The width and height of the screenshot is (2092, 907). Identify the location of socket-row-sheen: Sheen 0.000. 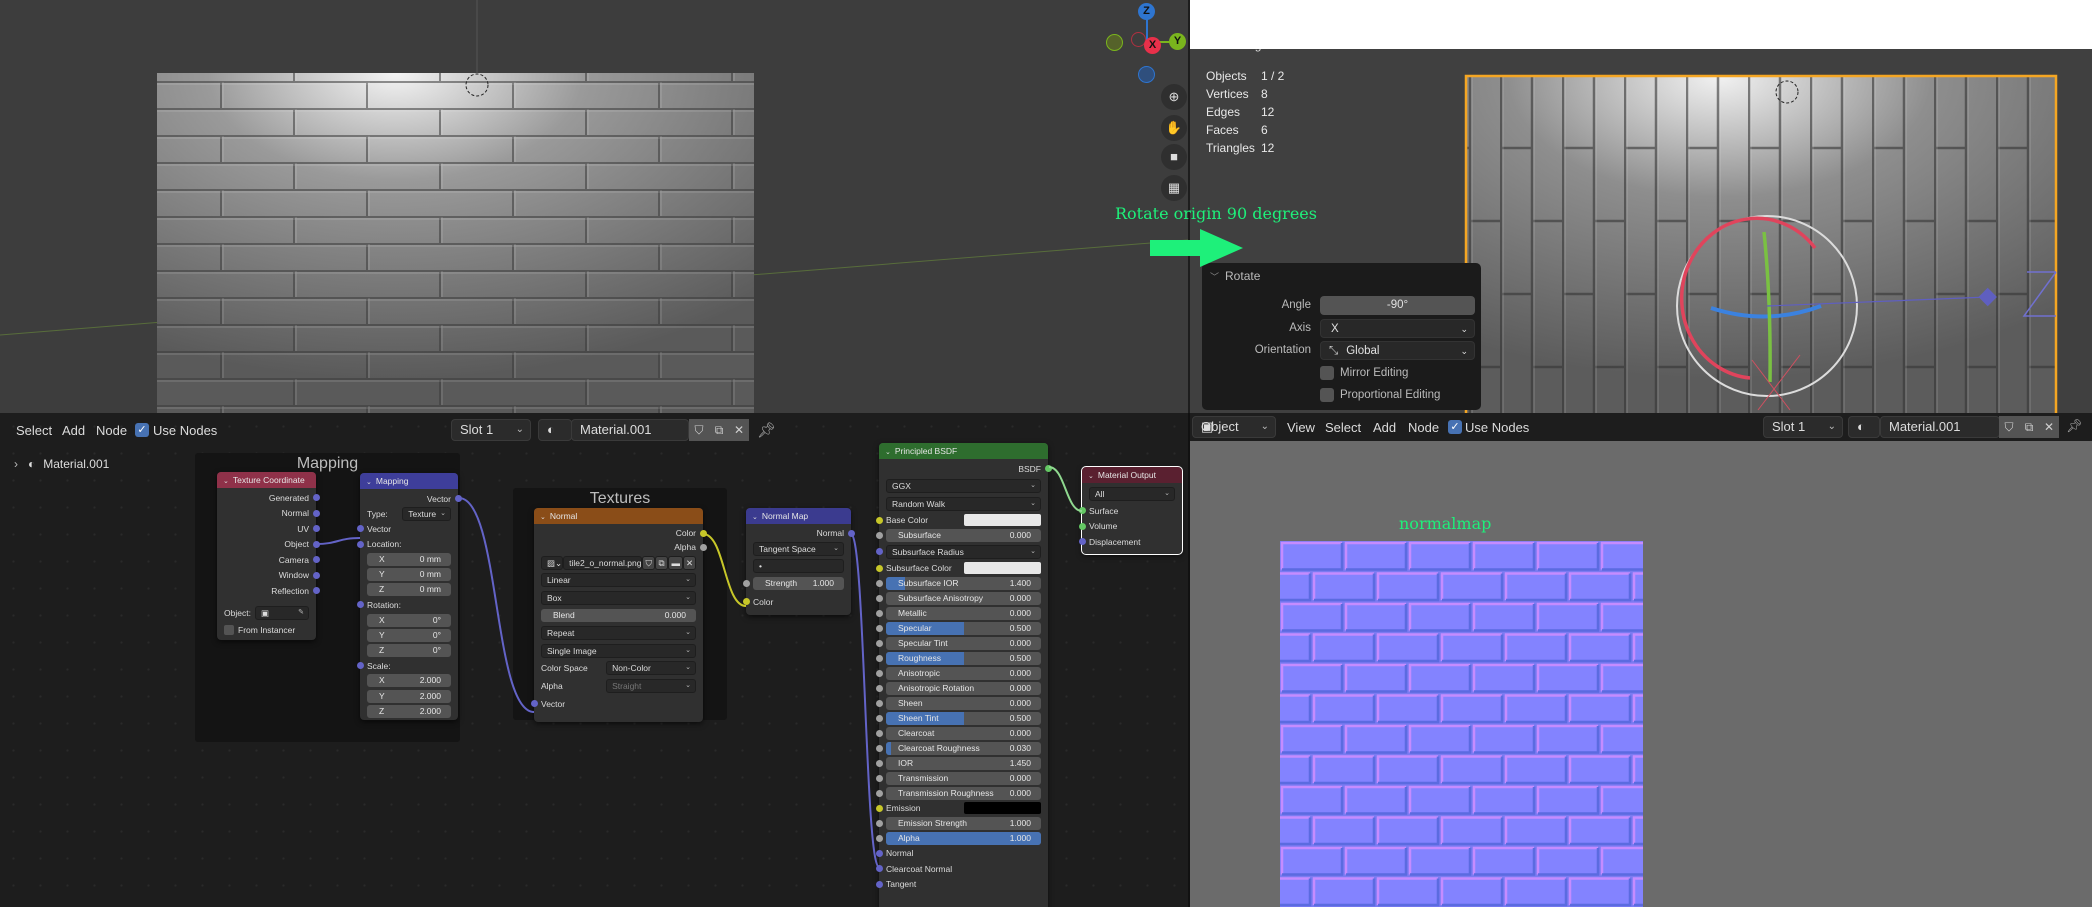
(961, 703).